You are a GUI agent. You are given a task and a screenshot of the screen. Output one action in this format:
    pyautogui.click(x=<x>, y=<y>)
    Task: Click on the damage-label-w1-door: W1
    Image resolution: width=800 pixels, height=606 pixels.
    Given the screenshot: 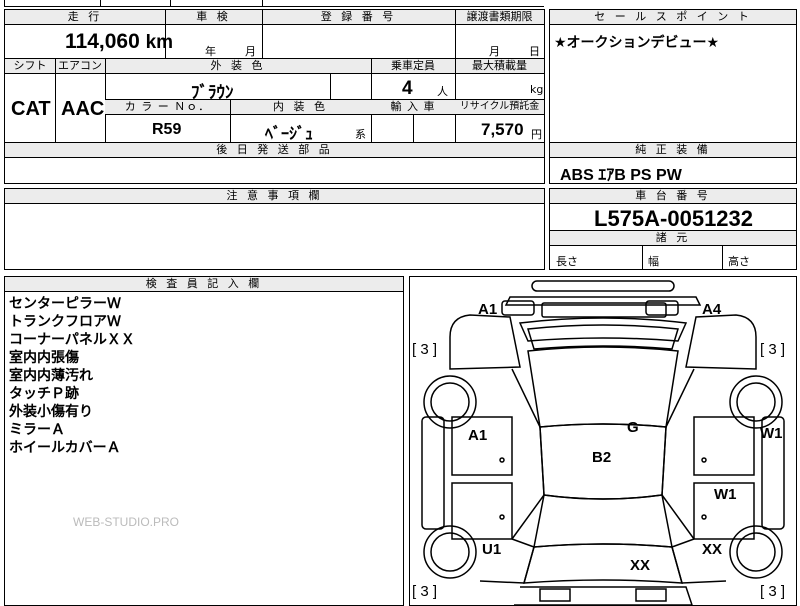 What is the action you would take?
    pyautogui.click(x=725, y=494)
    